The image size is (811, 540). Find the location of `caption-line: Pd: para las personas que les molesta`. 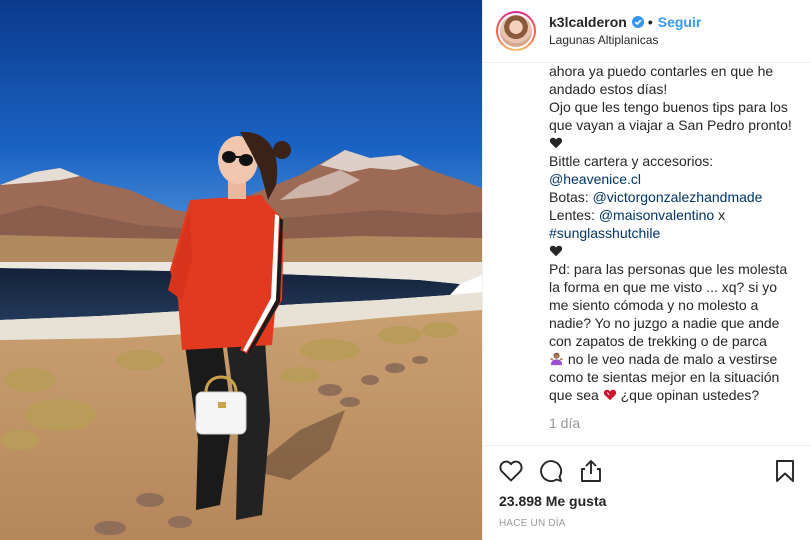

caption-line: Pd: para las personas que les molesta is located at coordinates (668, 269).